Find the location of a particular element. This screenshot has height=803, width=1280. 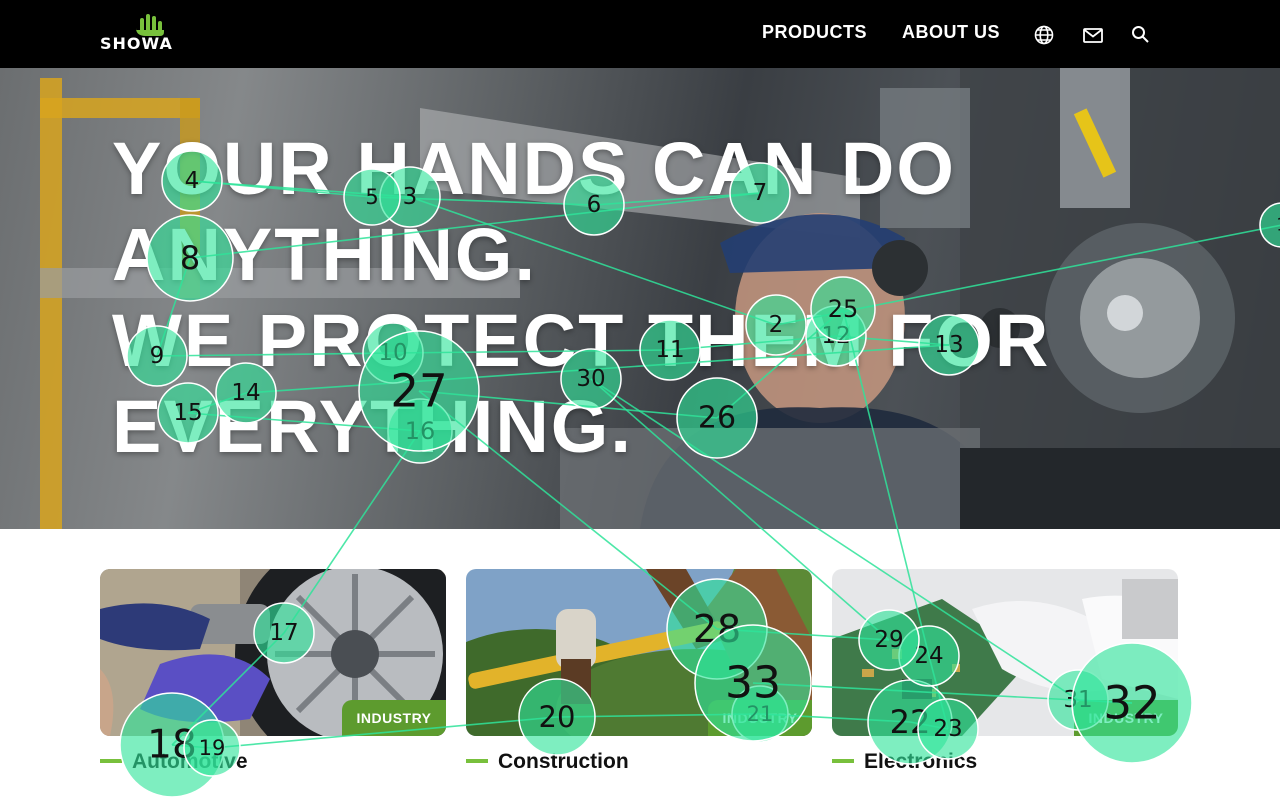

card-label-automotive: Automotive is located at coordinates (174, 763).